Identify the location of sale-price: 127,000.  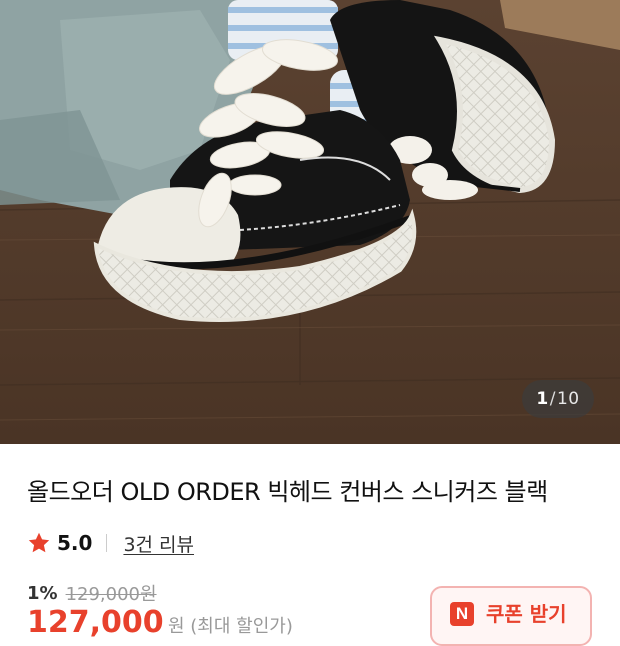
(95, 622).